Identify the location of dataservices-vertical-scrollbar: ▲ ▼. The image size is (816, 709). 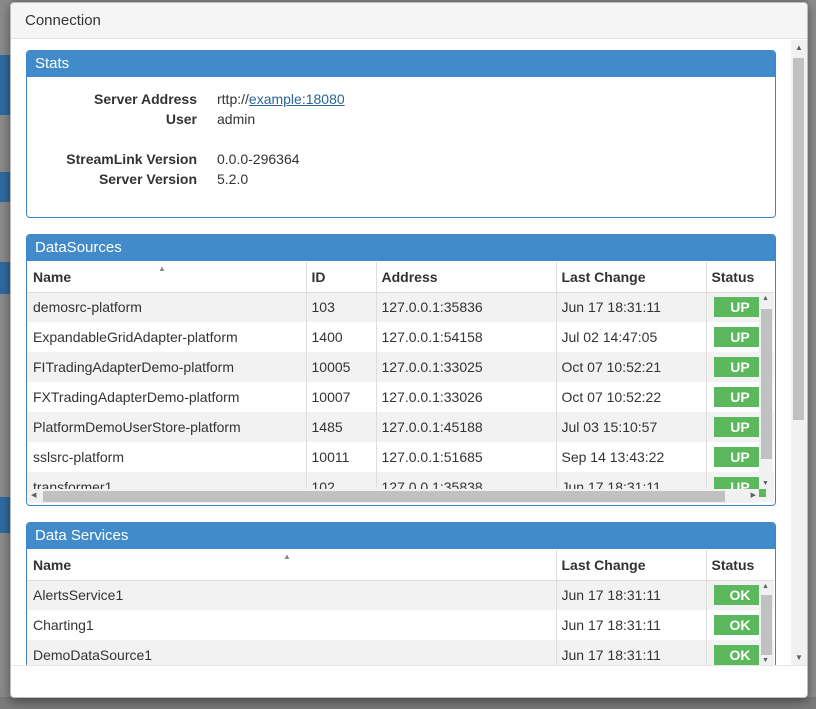
(766, 623).